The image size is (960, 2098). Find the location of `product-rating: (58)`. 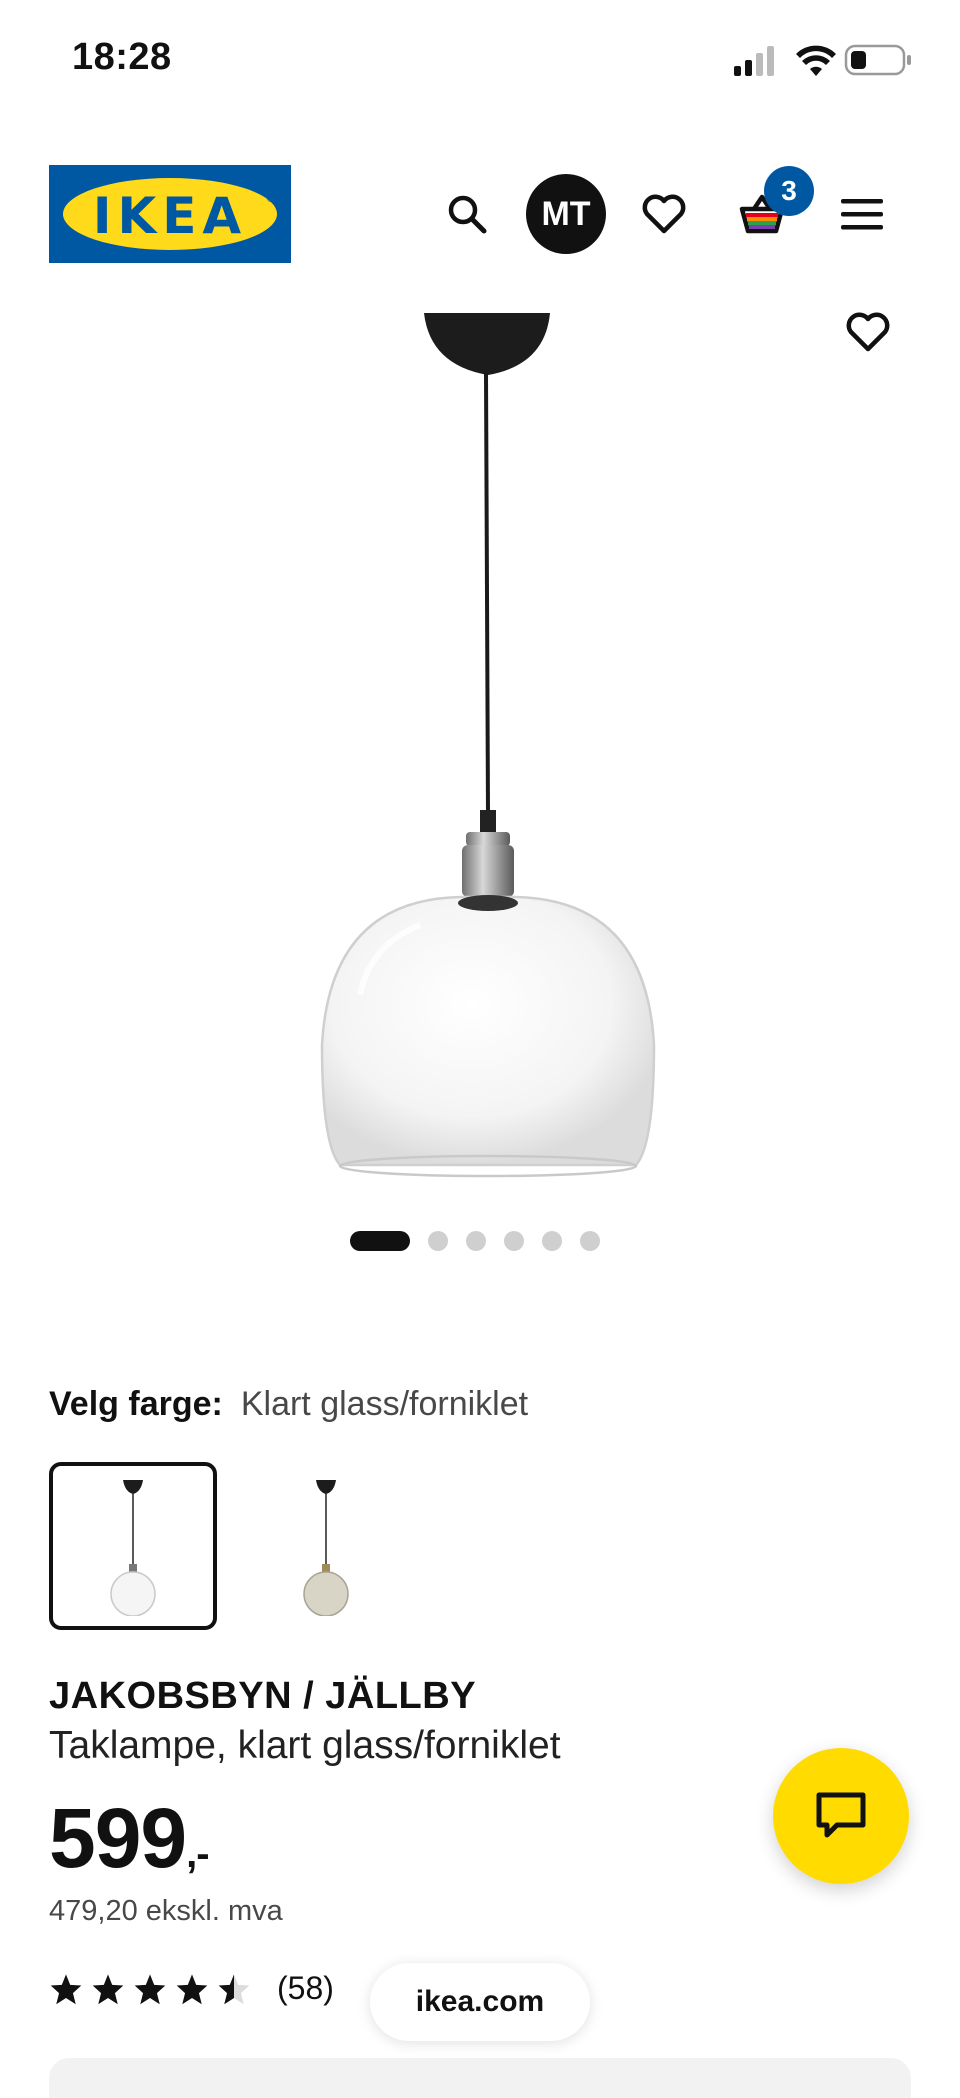

product-rating: (58) is located at coordinates (191, 1988).